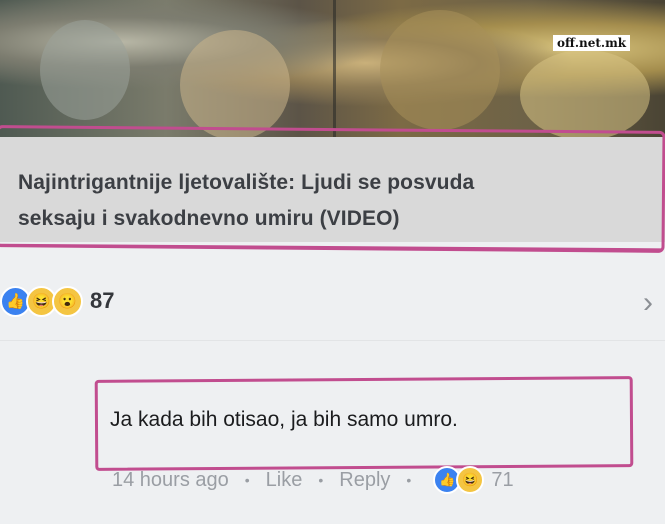 This screenshot has height=524, width=665. I want to click on reaction-count: 87, so click(102, 300).